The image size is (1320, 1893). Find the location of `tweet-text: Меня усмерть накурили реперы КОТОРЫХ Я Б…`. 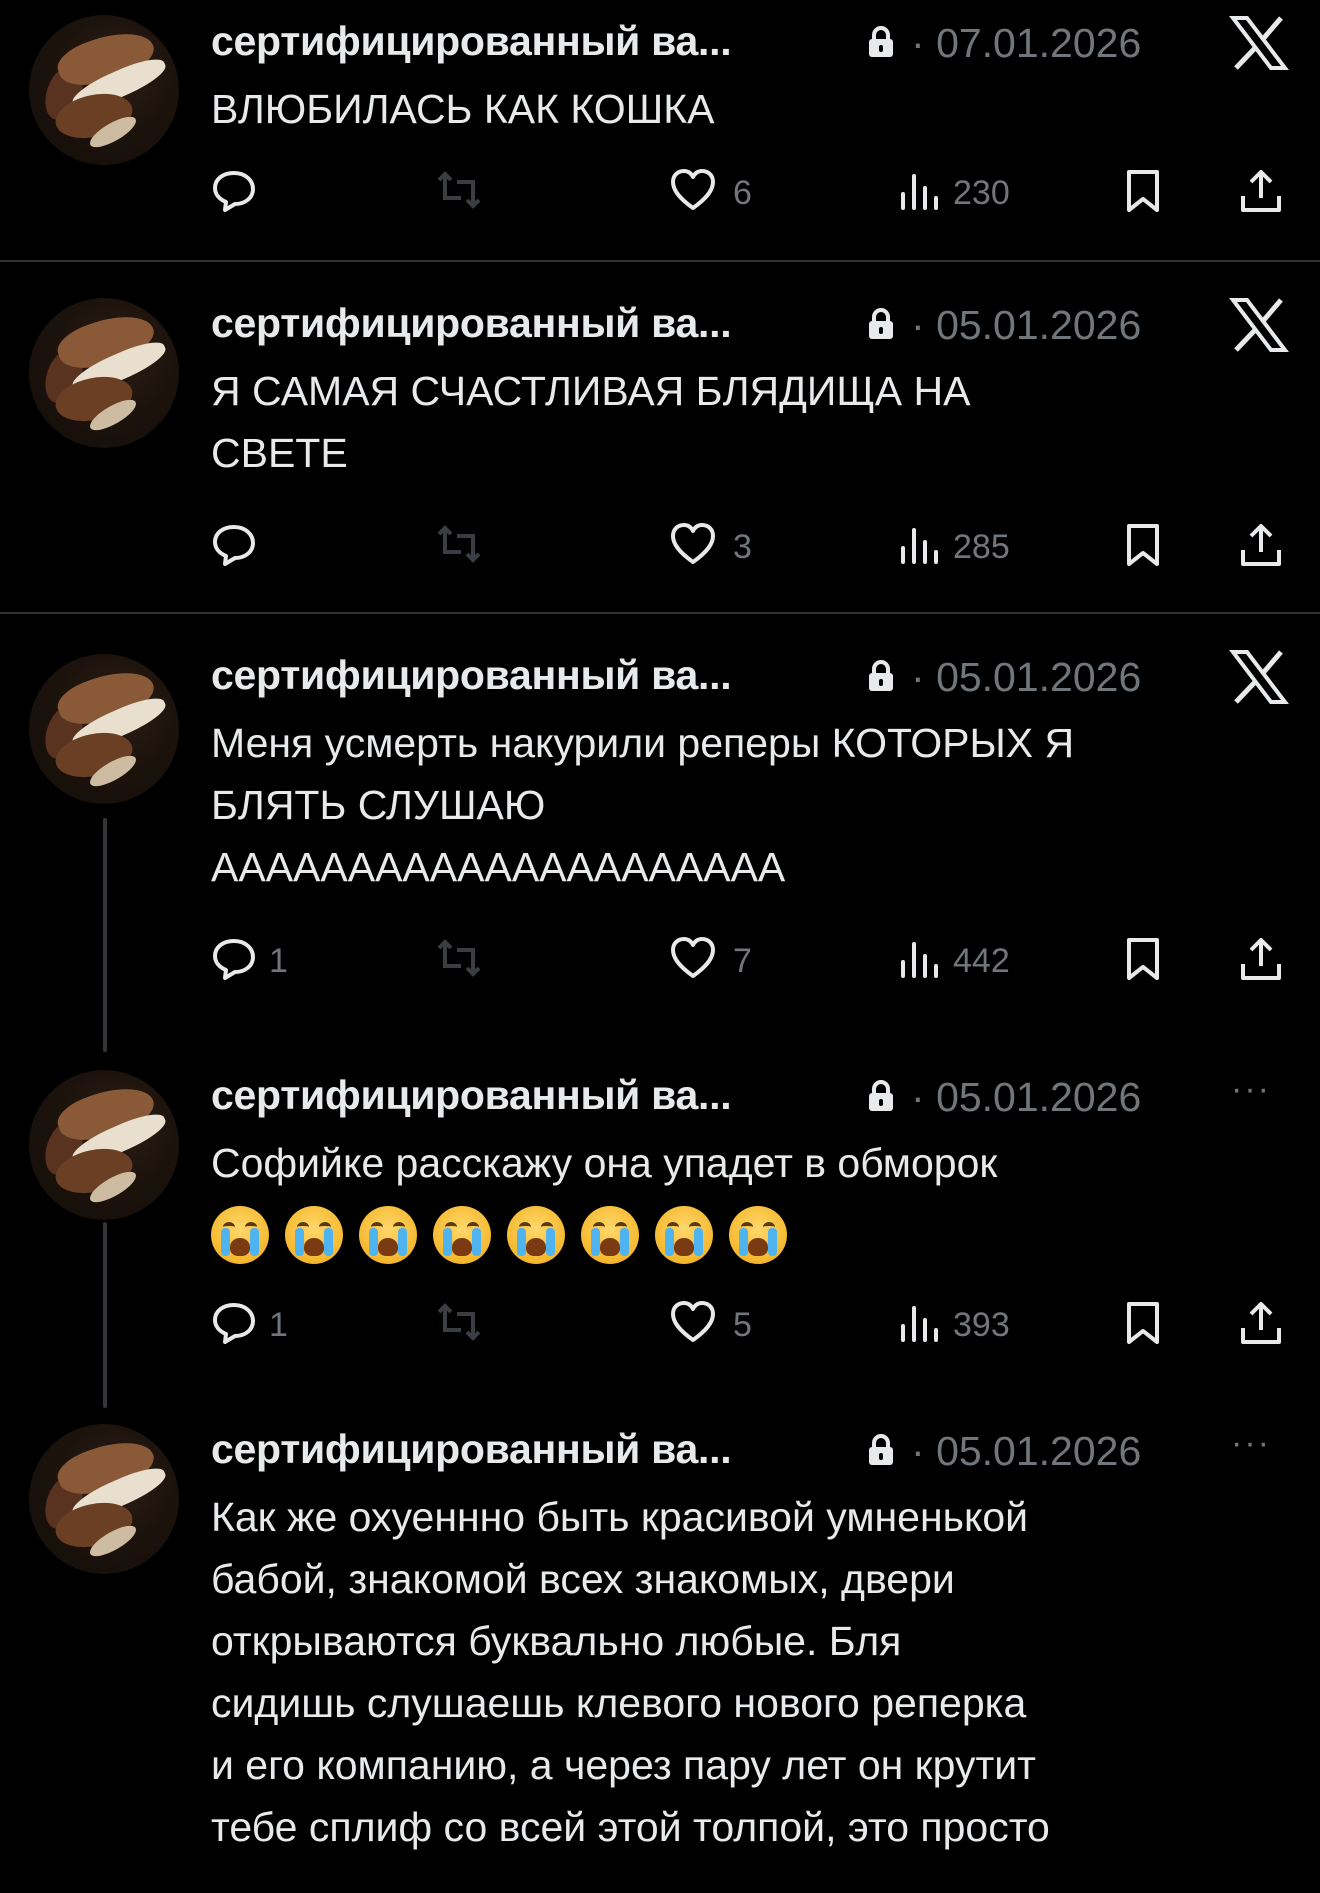

tweet-text: Меня усмерть накурили реперы КОТОРЫХ Я Б… is located at coordinates (643, 805).